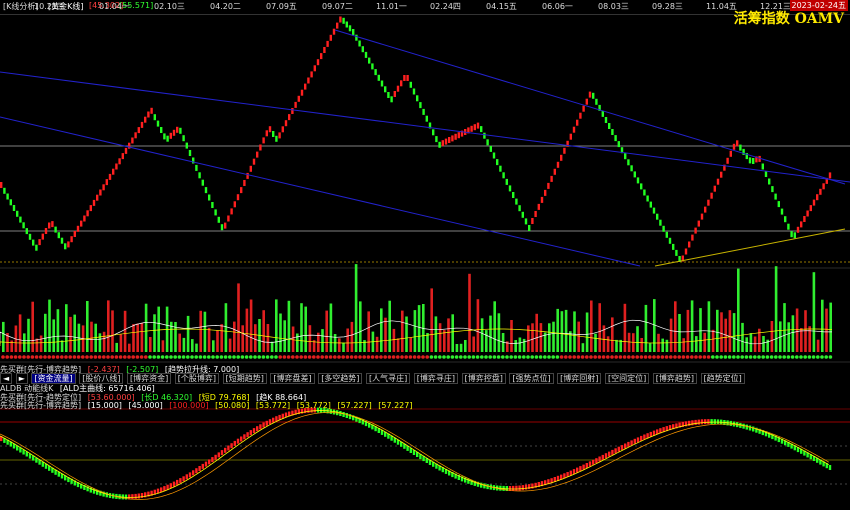 The width and height of the screenshot is (850, 510). Describe the element at coordinates (313, 405) in the screenshot. I see `row4-value: [53.772]` at that location.